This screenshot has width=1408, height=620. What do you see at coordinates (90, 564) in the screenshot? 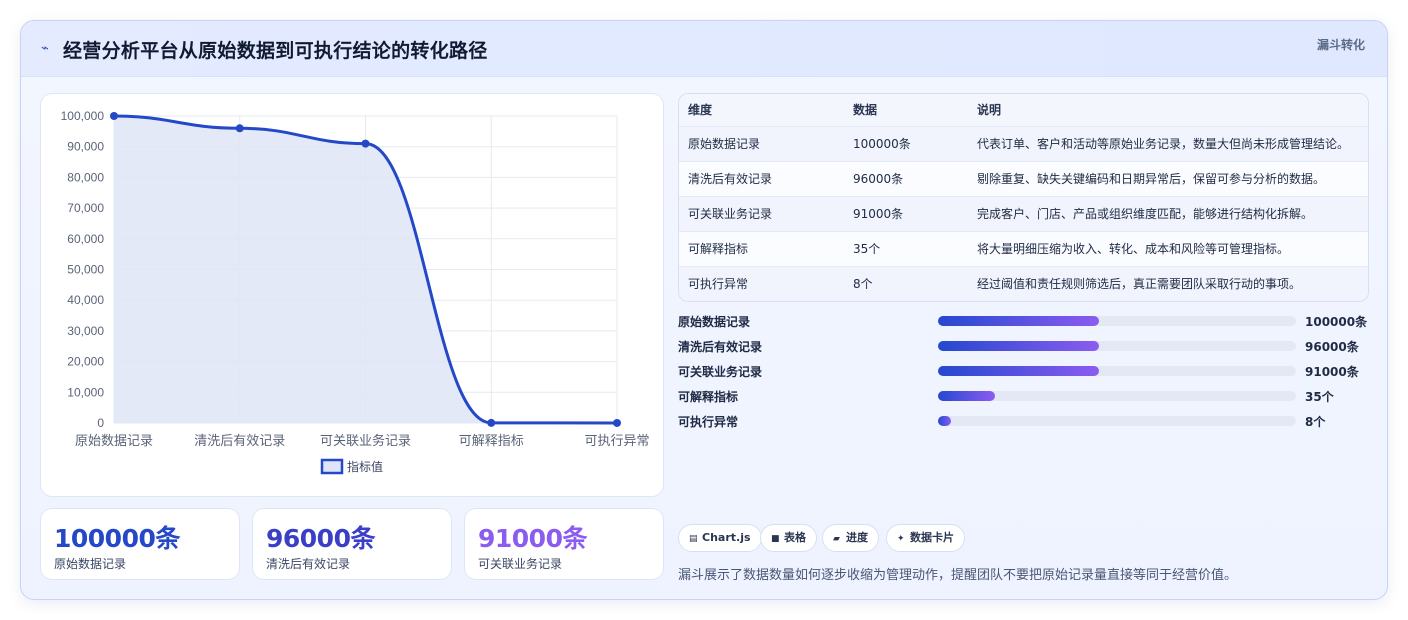
I see `stat-label: 原始数据记录` at bounding box center [90, 564].